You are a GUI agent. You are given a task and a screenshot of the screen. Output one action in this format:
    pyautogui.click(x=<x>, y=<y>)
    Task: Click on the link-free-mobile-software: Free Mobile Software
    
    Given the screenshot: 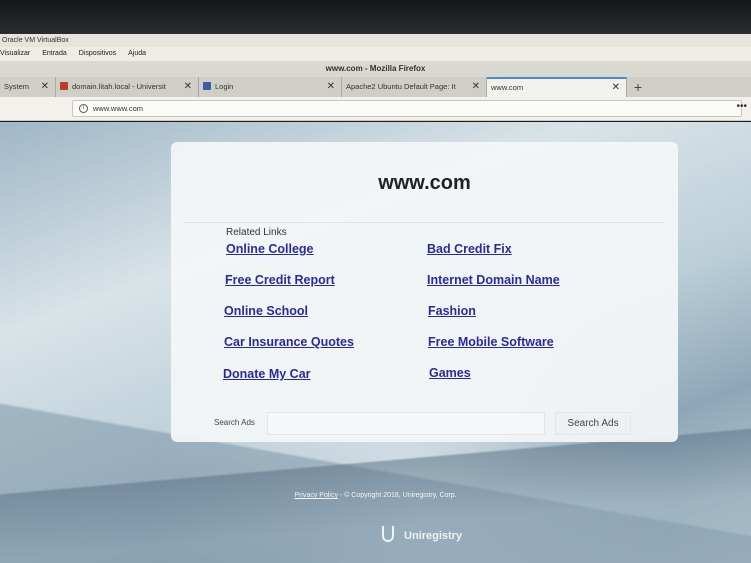 What is the action you would take?
    pyautogui.click(x=491, y=342)
    